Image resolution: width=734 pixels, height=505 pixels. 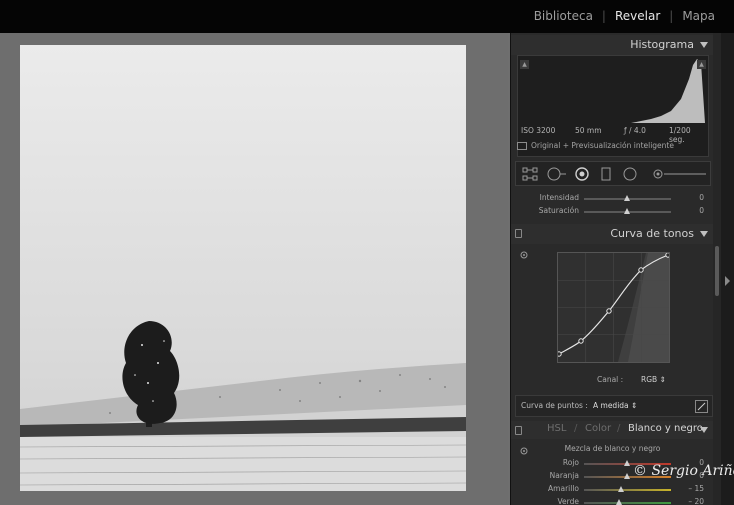 What do you see at coordinates (665, 428) in the screenshot?
I see `tab-black-white: Blanco y negro` at bounding box center [665, 428].